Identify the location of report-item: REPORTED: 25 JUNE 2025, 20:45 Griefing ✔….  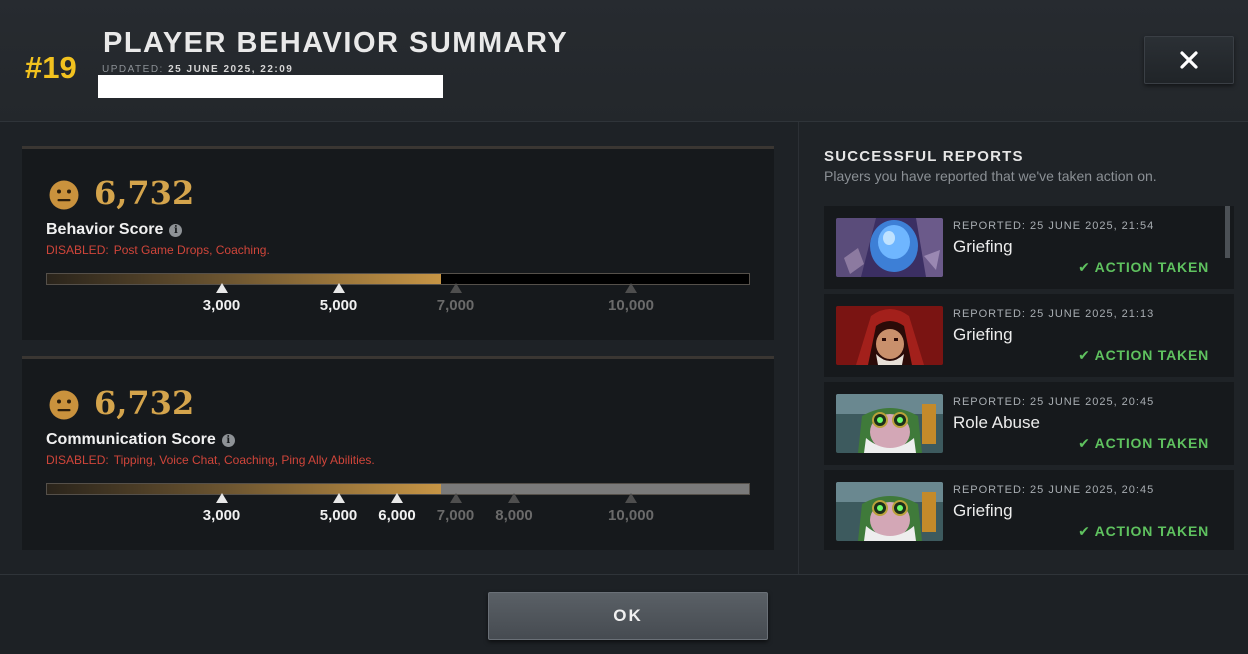
(1029, 510).